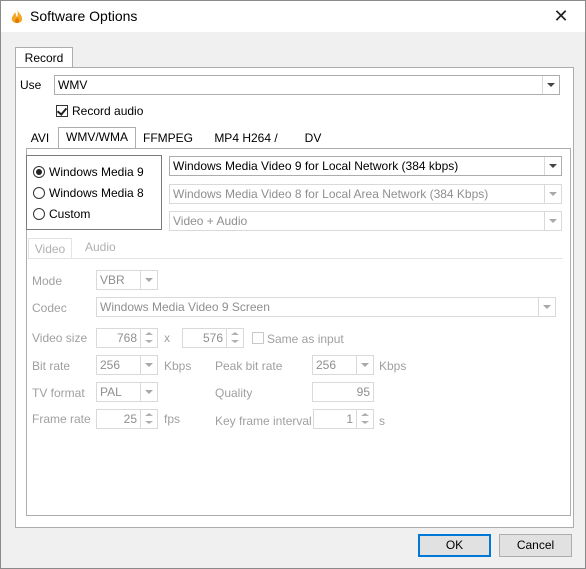  Describe the element at coordinates (31, 85) in the screenshot. I see `use-label: Use` at that location.